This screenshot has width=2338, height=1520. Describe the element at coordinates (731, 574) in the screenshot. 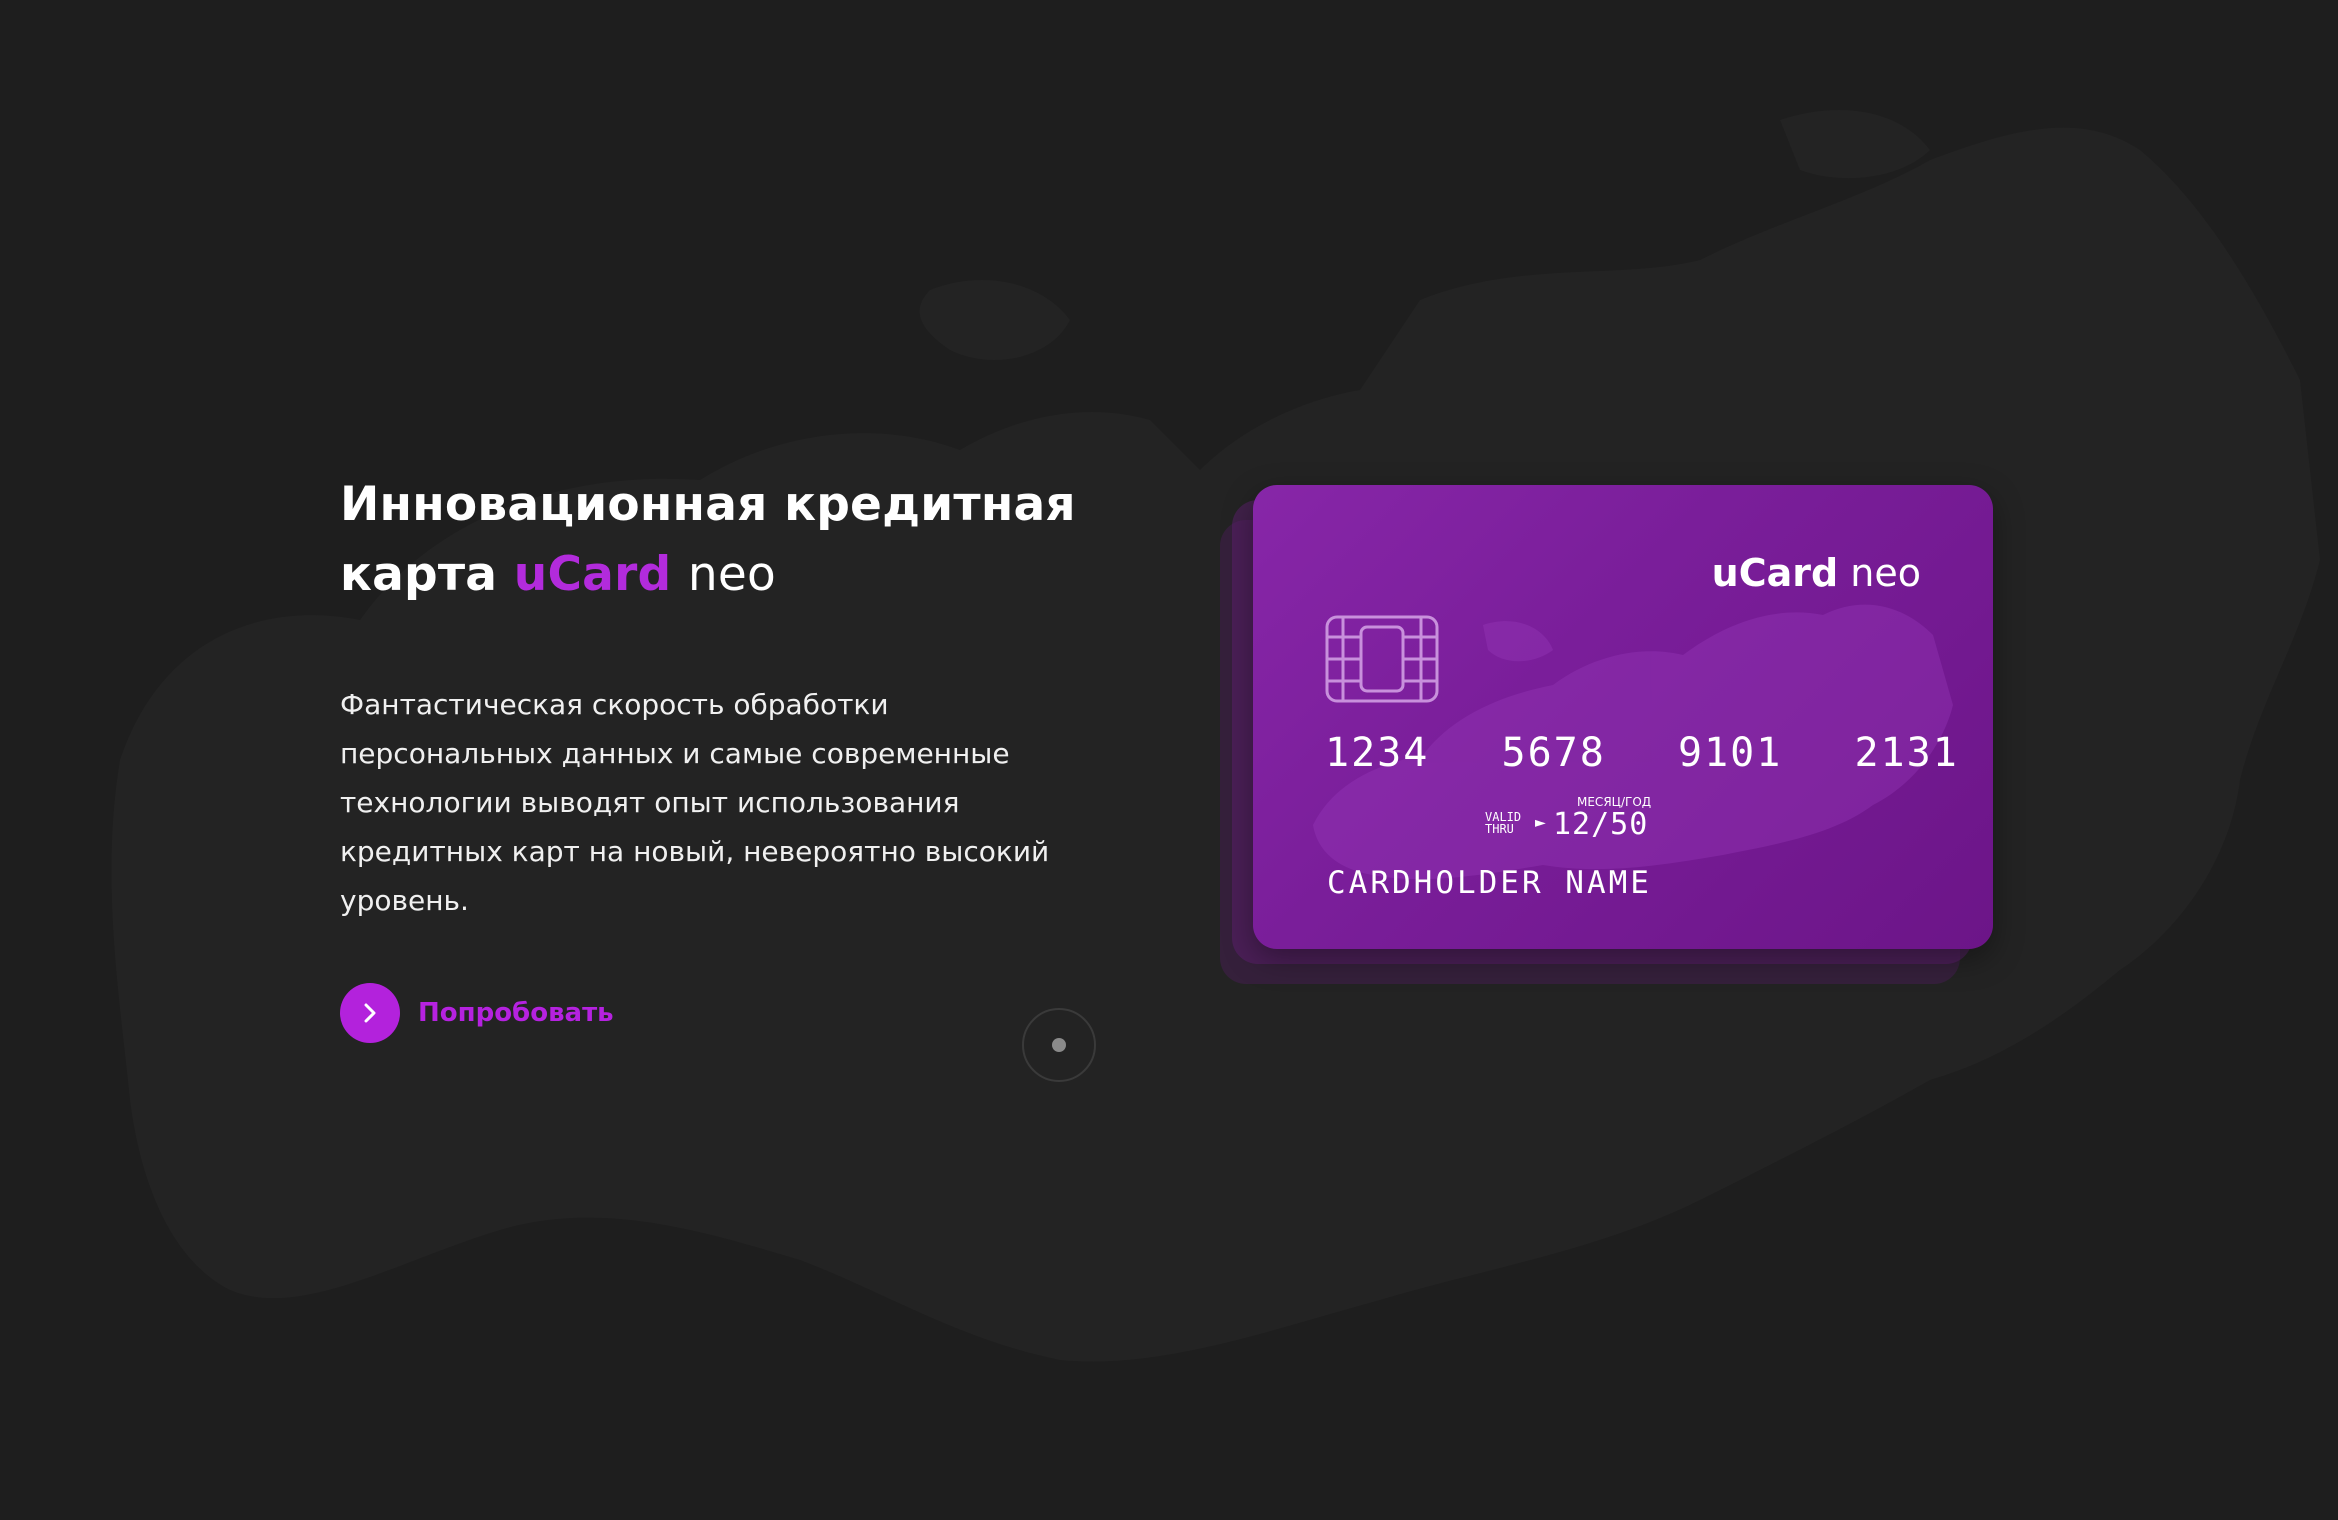

I see `hero-title-suffix: neo` at that location.